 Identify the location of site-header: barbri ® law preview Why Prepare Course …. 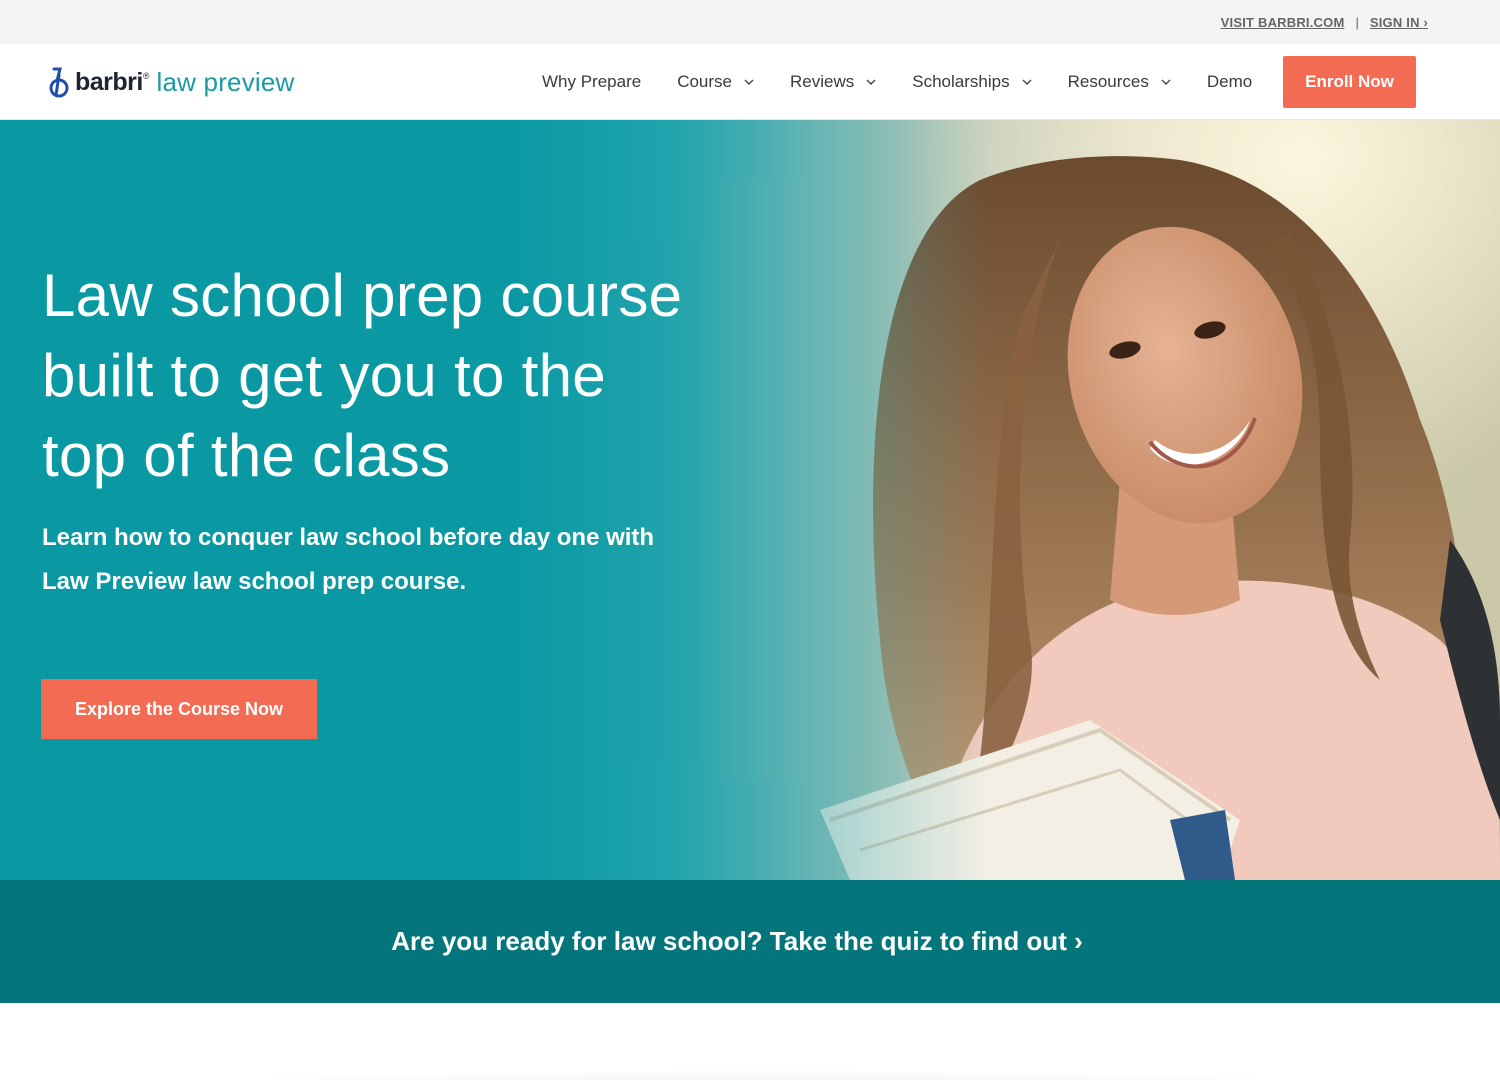
(750, 82).